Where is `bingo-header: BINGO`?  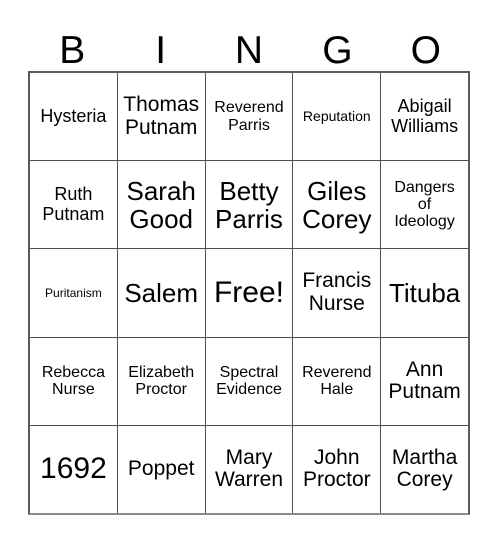 bingo-header: BINGO is located at coordinates (249, 44).